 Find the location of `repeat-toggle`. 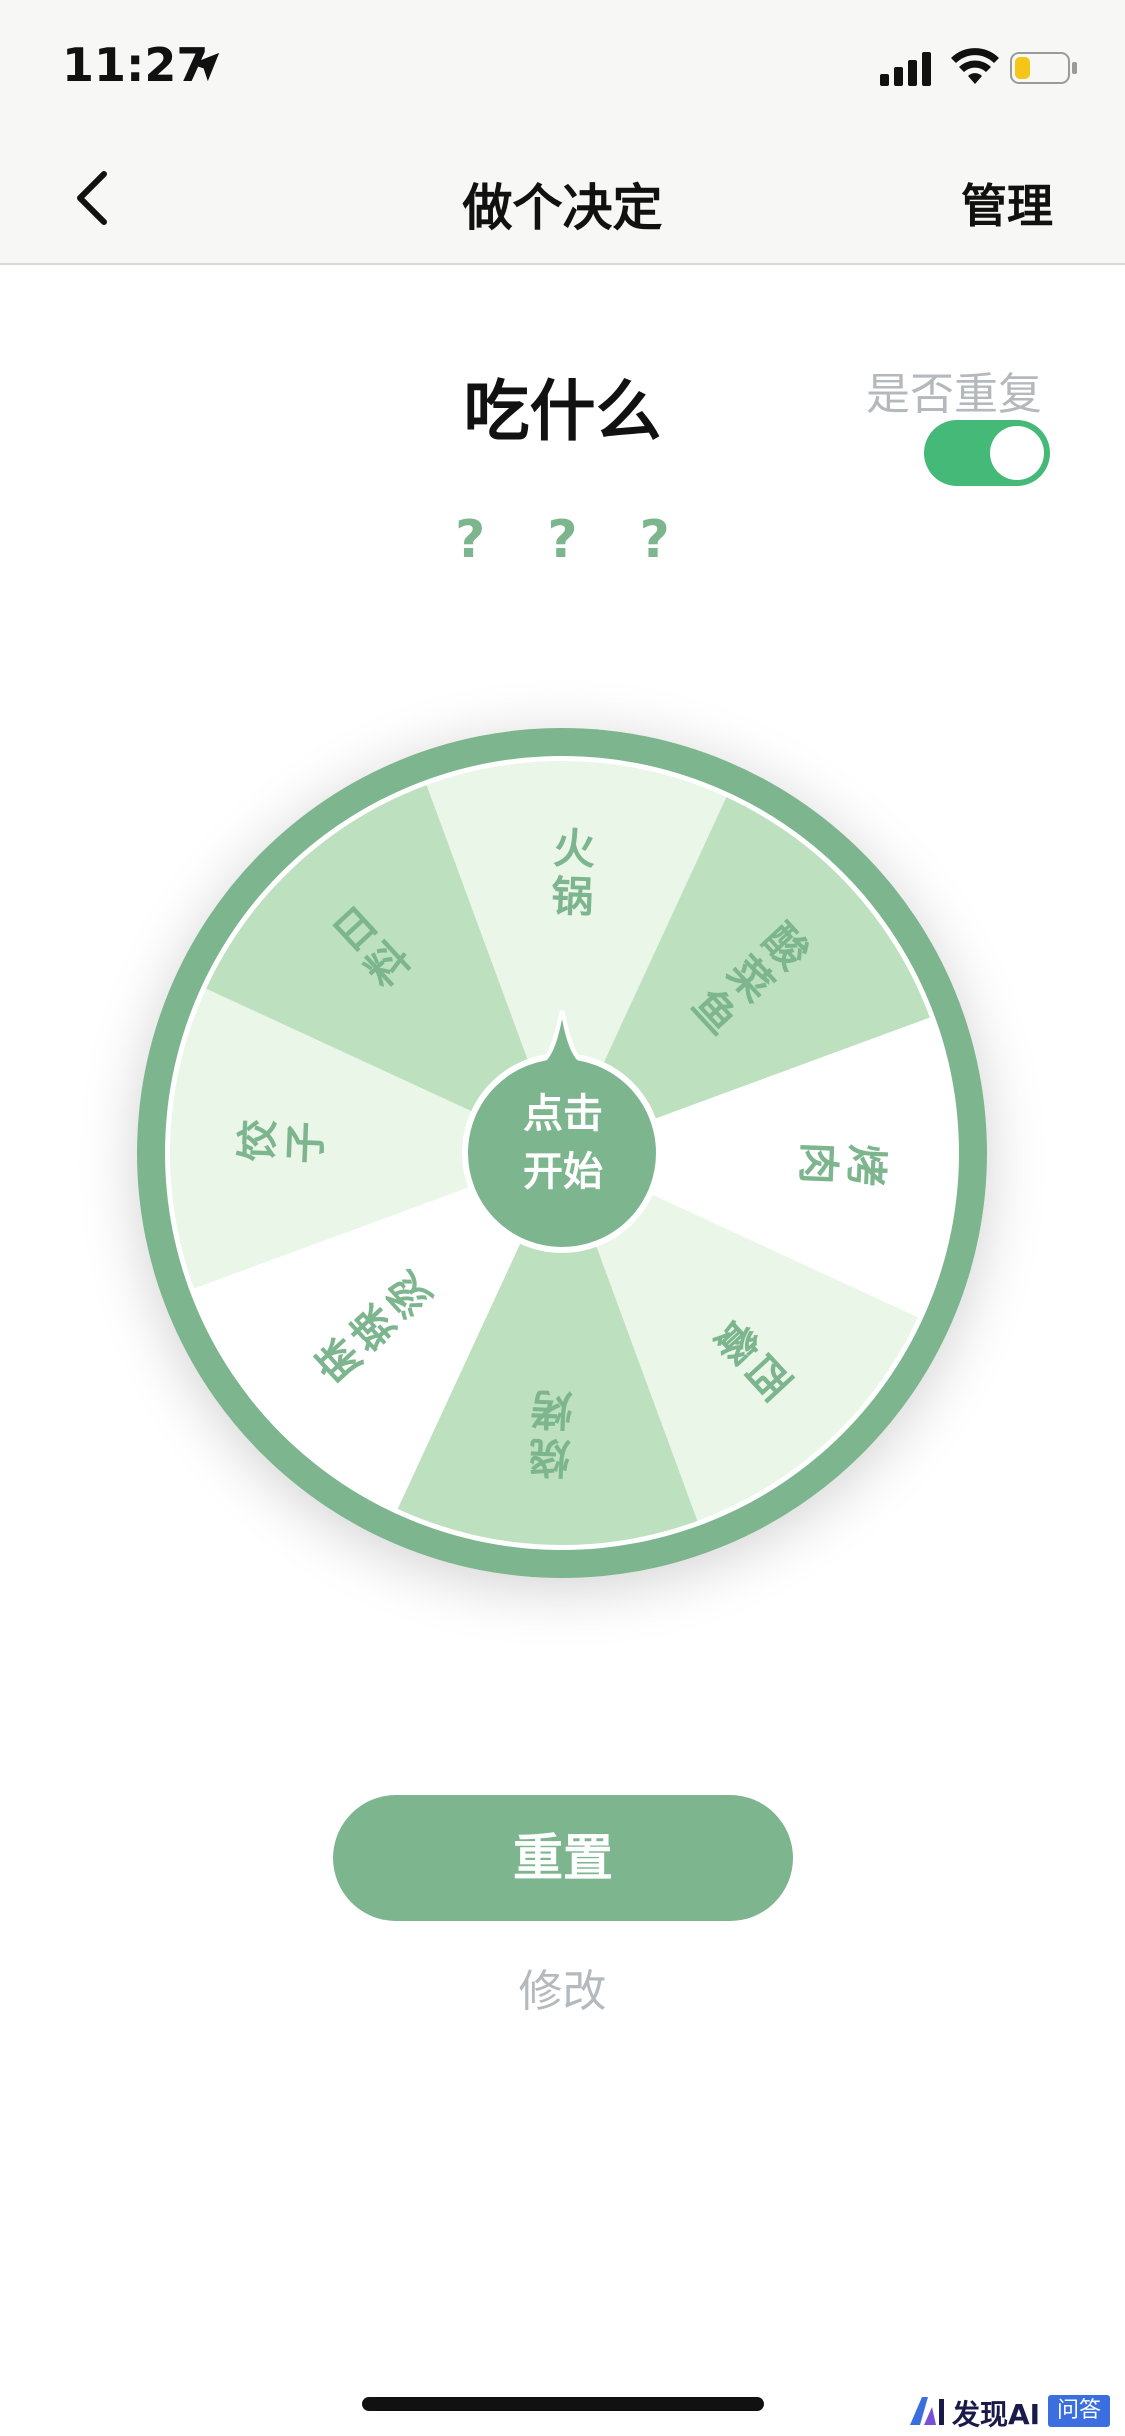

repeat-toggle is located at coordinates (987, 453).